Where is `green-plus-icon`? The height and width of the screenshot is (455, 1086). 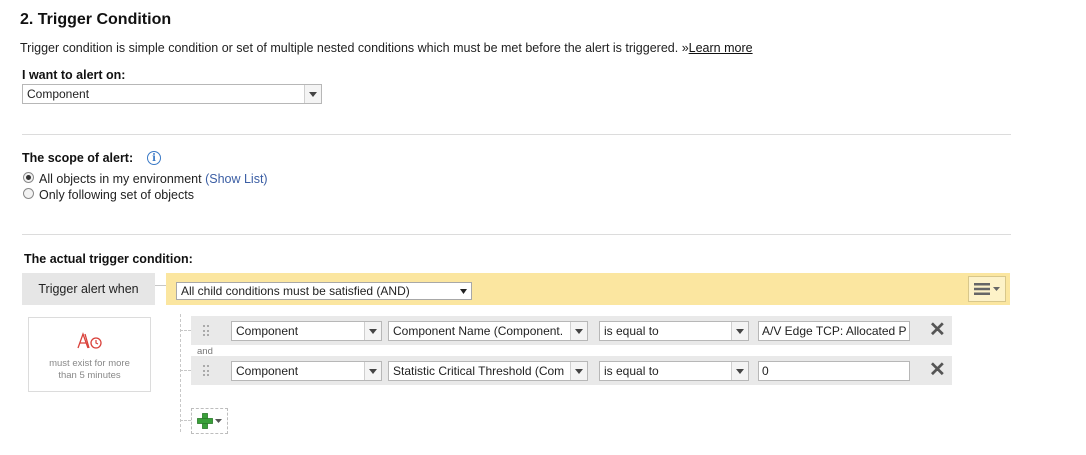
green-plus-icon is located at coordinates (205, 421).